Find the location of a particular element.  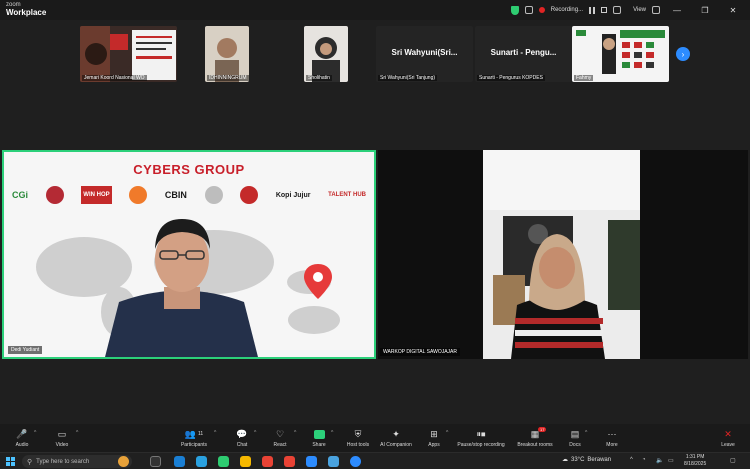

title-bar: zoom Workplace Recording... View — ❐ ✕ is located at coordinates (375, 10).